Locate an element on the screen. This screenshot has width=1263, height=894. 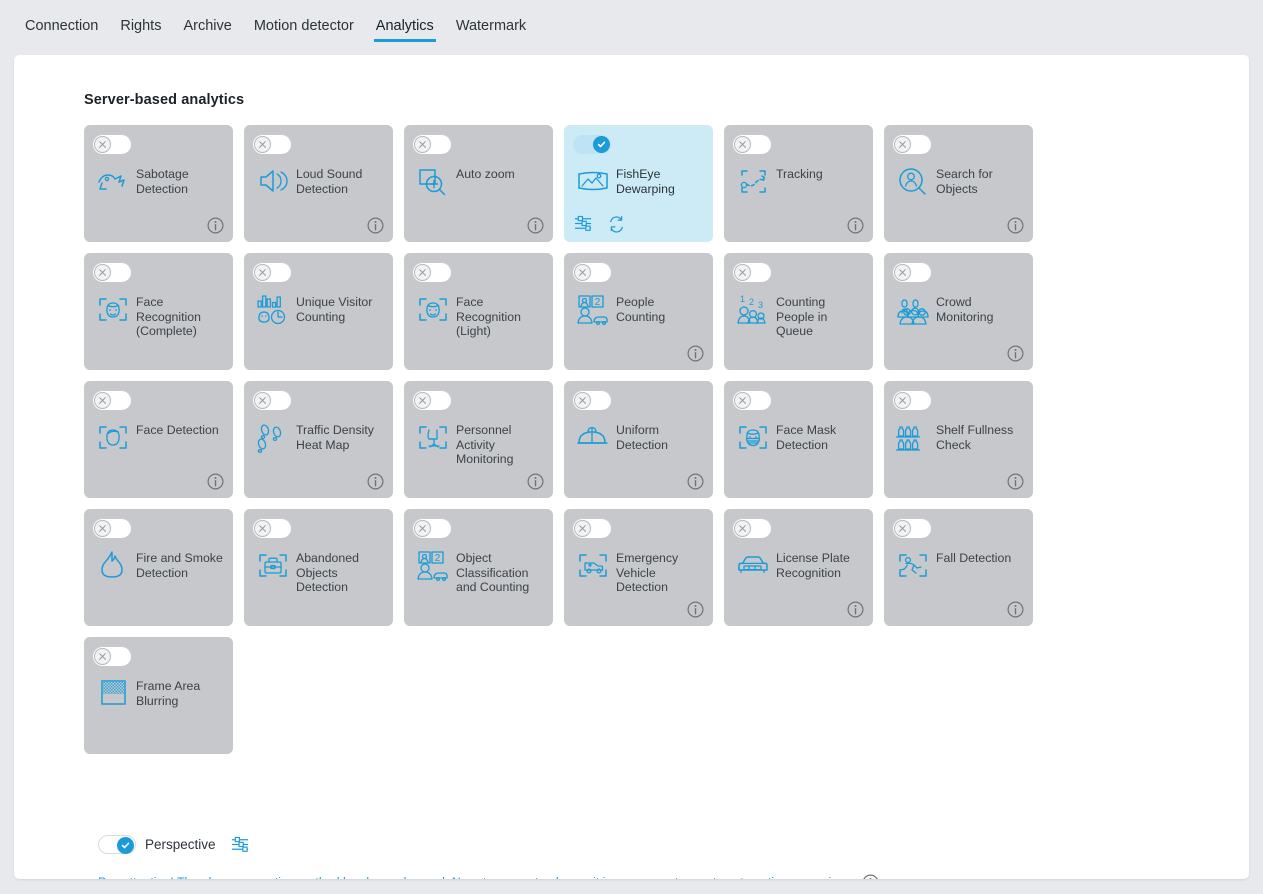
toggle-frame-area-blurring is located at coordinates (112, 656).